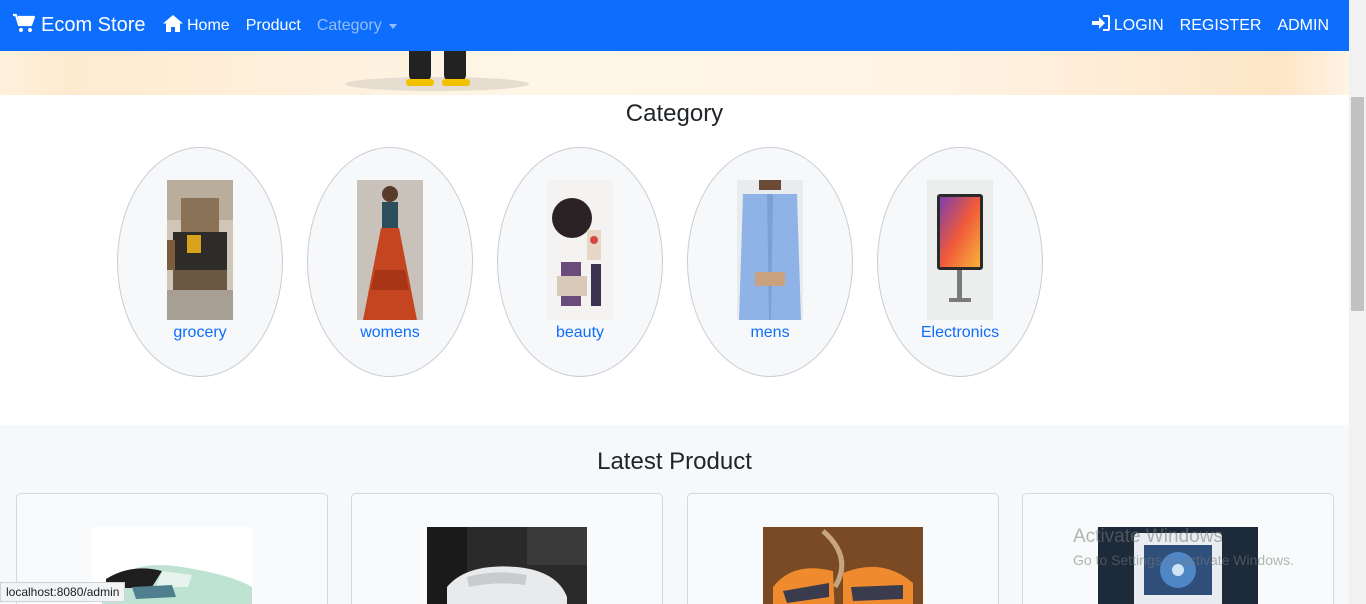 The image size is (1366, 604). What do you see at coordinates (507, 565) in the screenshot?
I see `product-image-white-sneaker` at bounding box center [507, 565].